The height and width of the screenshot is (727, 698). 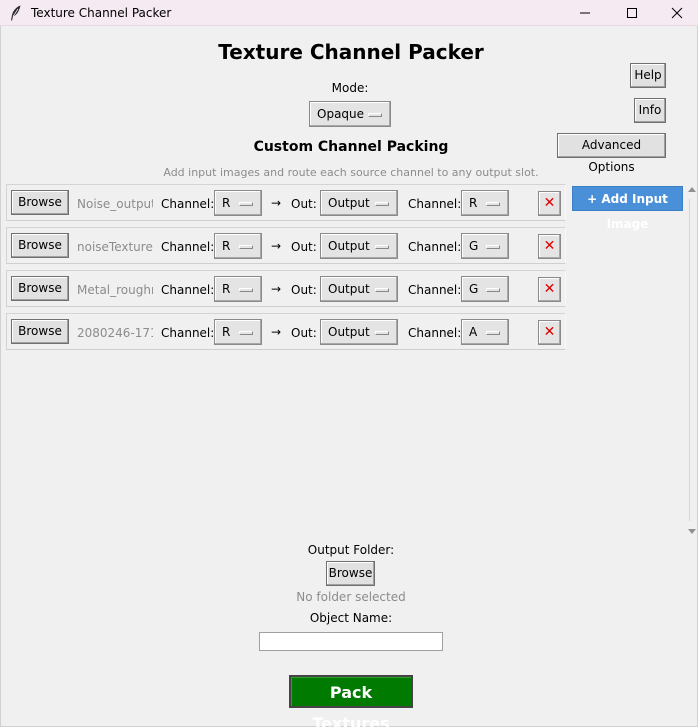 I want to click on output-channel-select: R, so click(x=485, y=203).